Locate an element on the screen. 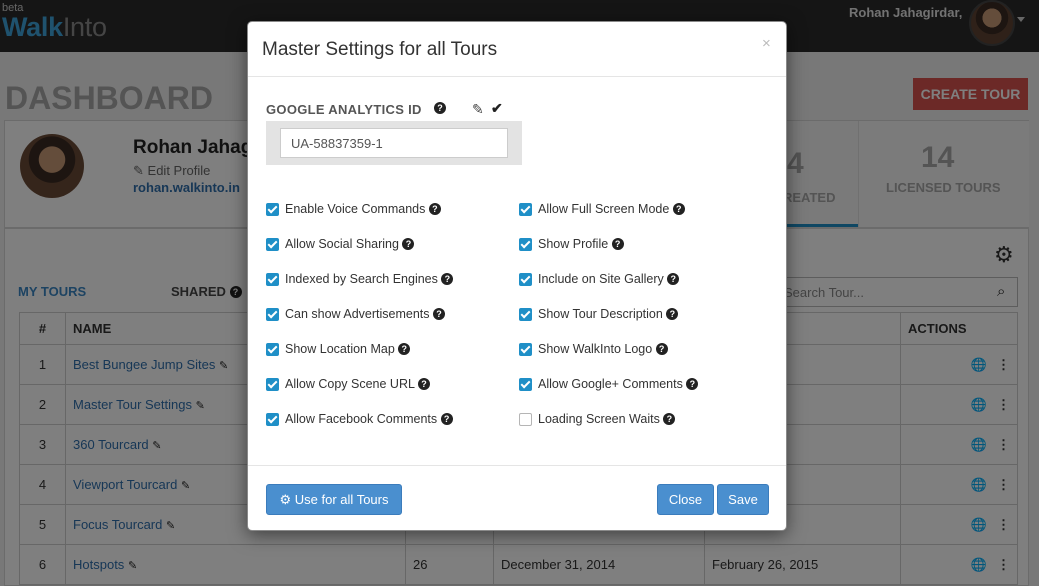 Image resolution: width=1039 pixels, height=586 pixels. modal-header: Master Settings for all Tours × is located at coordinates (517, 49).